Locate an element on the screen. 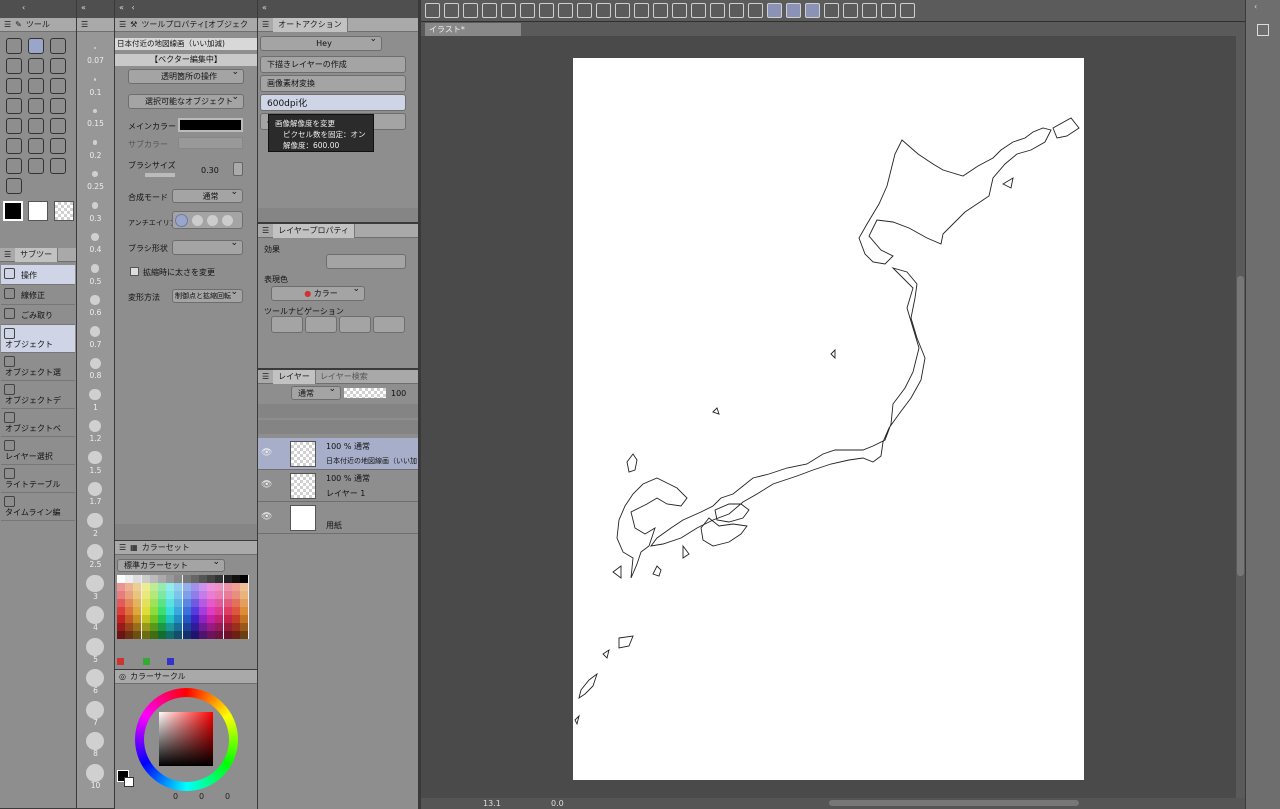  subtool-item-2: ごみ取り is located at coordinates (38, 315).